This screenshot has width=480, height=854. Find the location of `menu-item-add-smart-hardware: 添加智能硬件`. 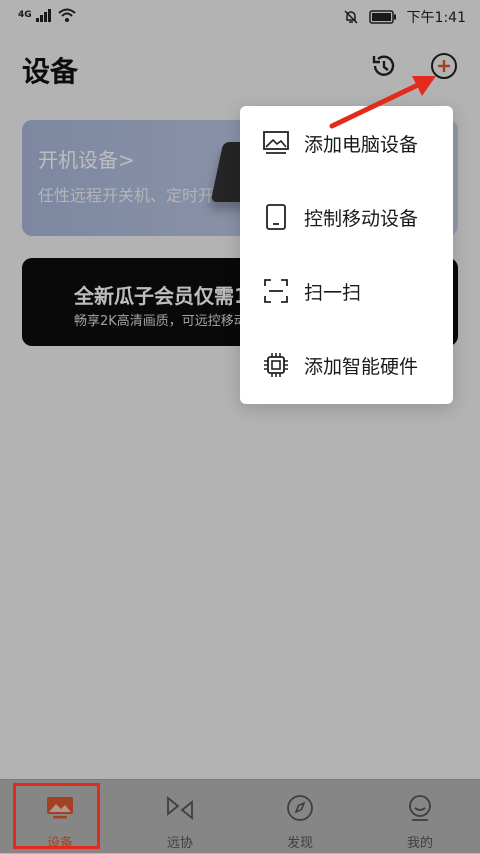

menu-item-add-smart-hardware: 添加智能硬件 is located at coordinates (346, 365).